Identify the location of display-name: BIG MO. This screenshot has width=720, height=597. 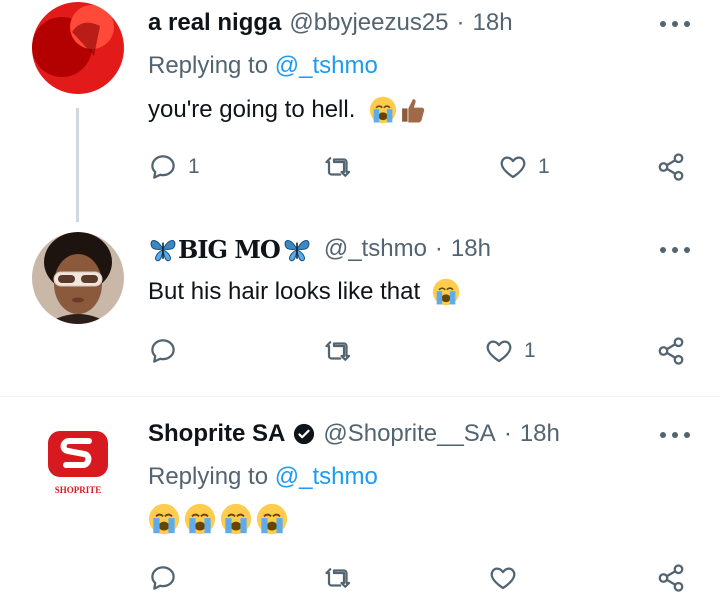
(229, 249).